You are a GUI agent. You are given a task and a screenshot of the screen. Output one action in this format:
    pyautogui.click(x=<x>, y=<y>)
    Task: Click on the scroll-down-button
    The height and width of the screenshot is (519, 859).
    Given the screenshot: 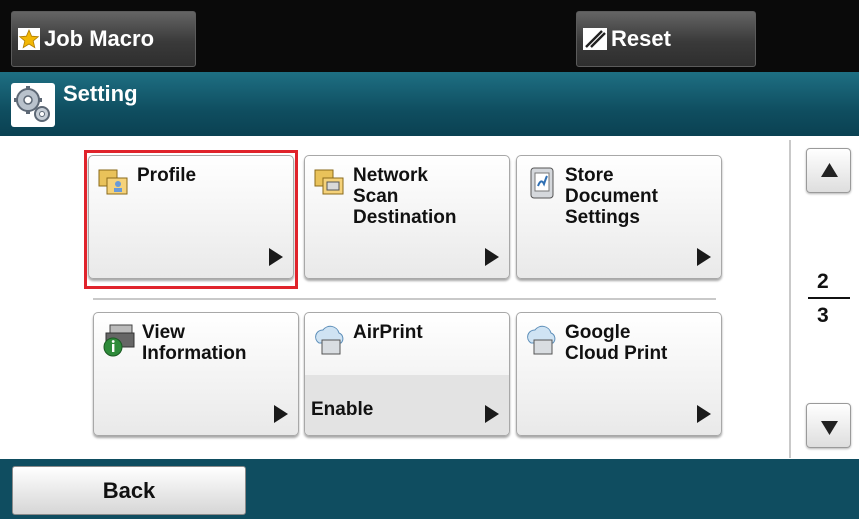 What is the action you would take?
    pyautogui.click(x=828, y=425)
    